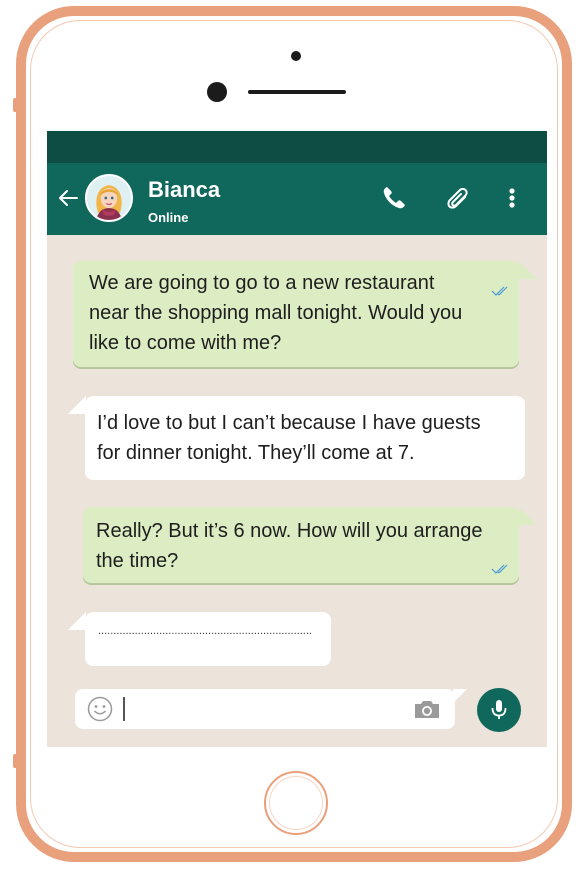 This screenshot has height=869, width=584. Describe the element at coordinates (460, 696) in the screenshot. I see `composer-tail` at that location.